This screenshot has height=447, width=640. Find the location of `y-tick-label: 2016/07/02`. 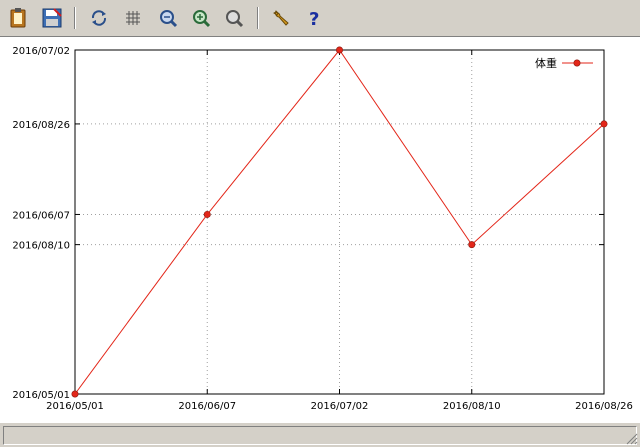

y-tick-label: 2016/07/02 is located at coordinates (41, 51).